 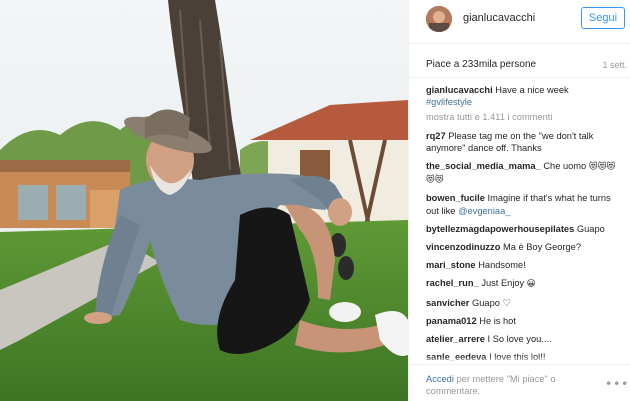 What do you see at coordinates (617, 384) in the screenshot?
I see `more-options-icon: •••` at bounding box center [617, 384].